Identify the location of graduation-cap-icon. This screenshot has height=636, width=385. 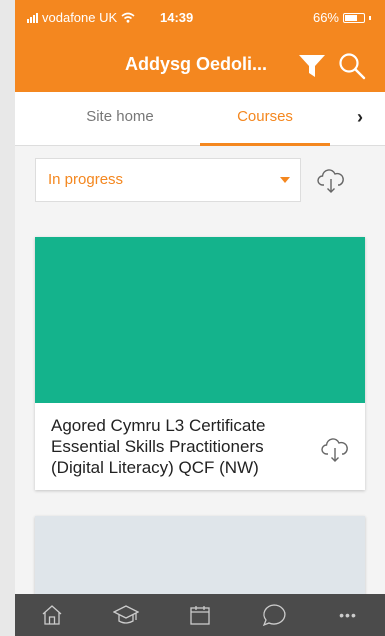
(126, 614).